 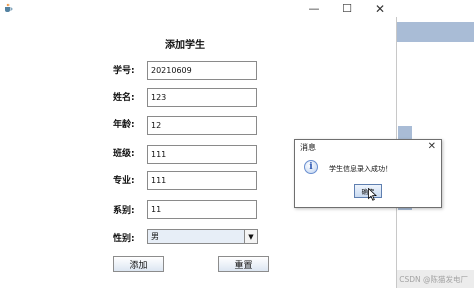 What do you see at coordinates (311, 167) in the screenshot?
I see `info-icon: i` at bounding box center [311, 167].